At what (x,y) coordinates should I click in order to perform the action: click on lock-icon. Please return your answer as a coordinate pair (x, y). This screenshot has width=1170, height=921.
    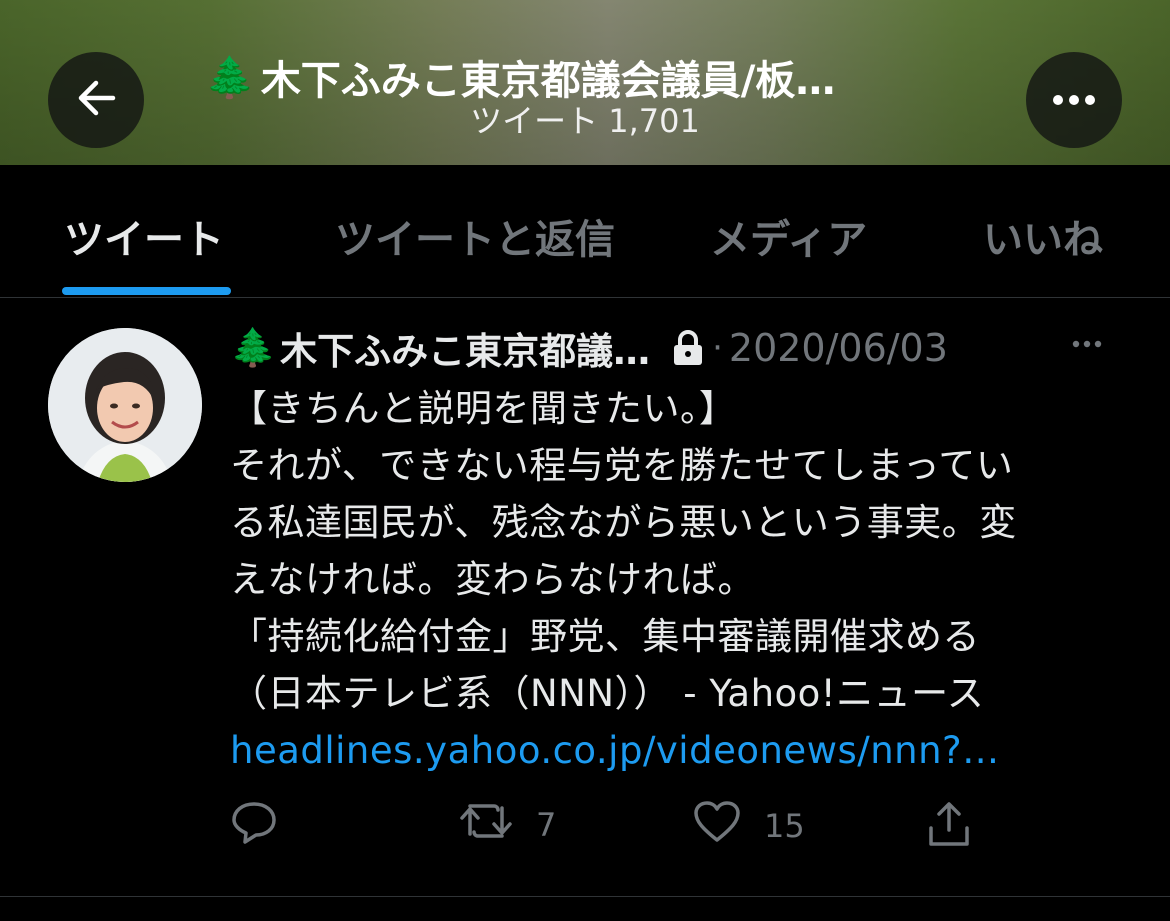
    Looking at the image, I should click on (688, 348).